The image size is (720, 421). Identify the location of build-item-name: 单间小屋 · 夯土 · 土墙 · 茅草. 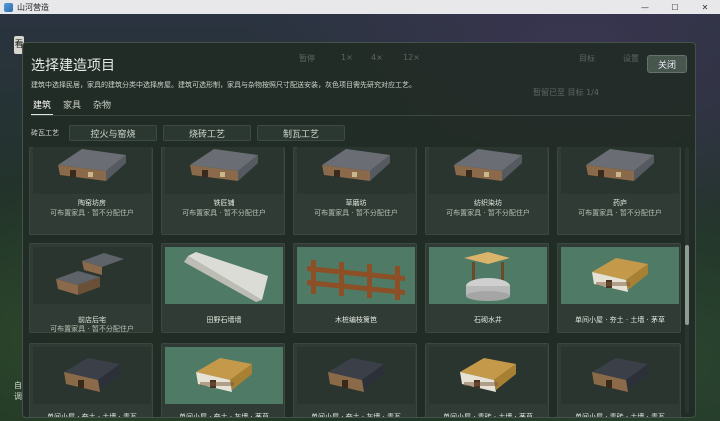
(620, 320).